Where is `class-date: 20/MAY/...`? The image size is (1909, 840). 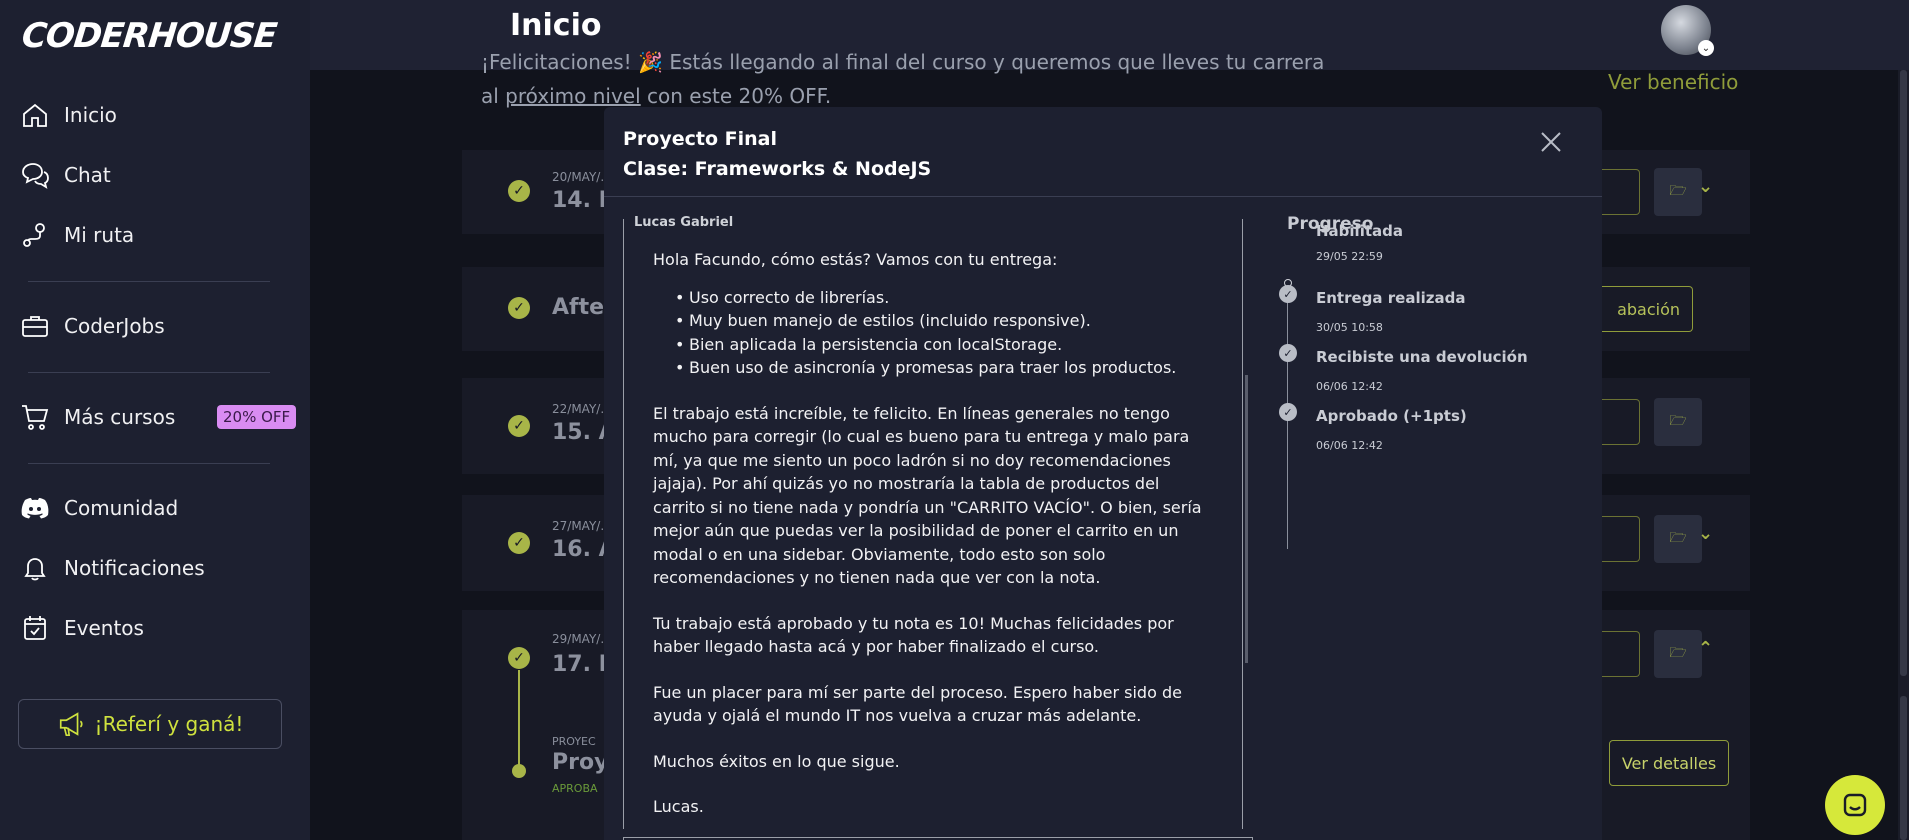 class-date: 20/MAY/... is located at coordinates (582, 177).